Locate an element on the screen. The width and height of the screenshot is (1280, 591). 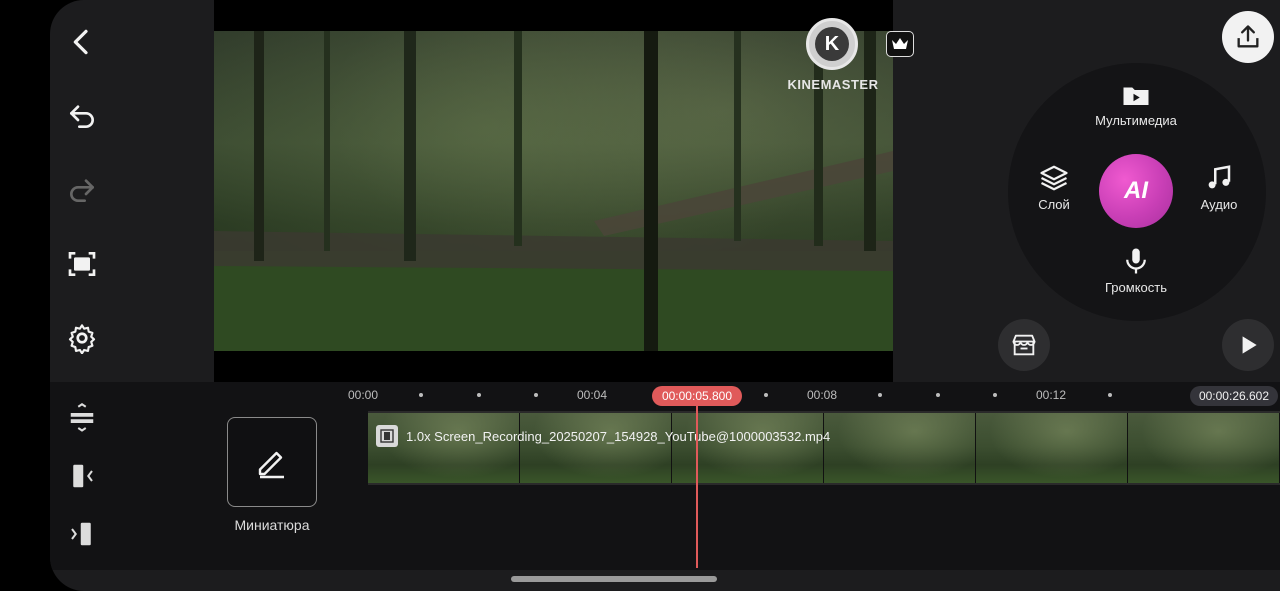
play-icon is located at coordinates (1249, 345).